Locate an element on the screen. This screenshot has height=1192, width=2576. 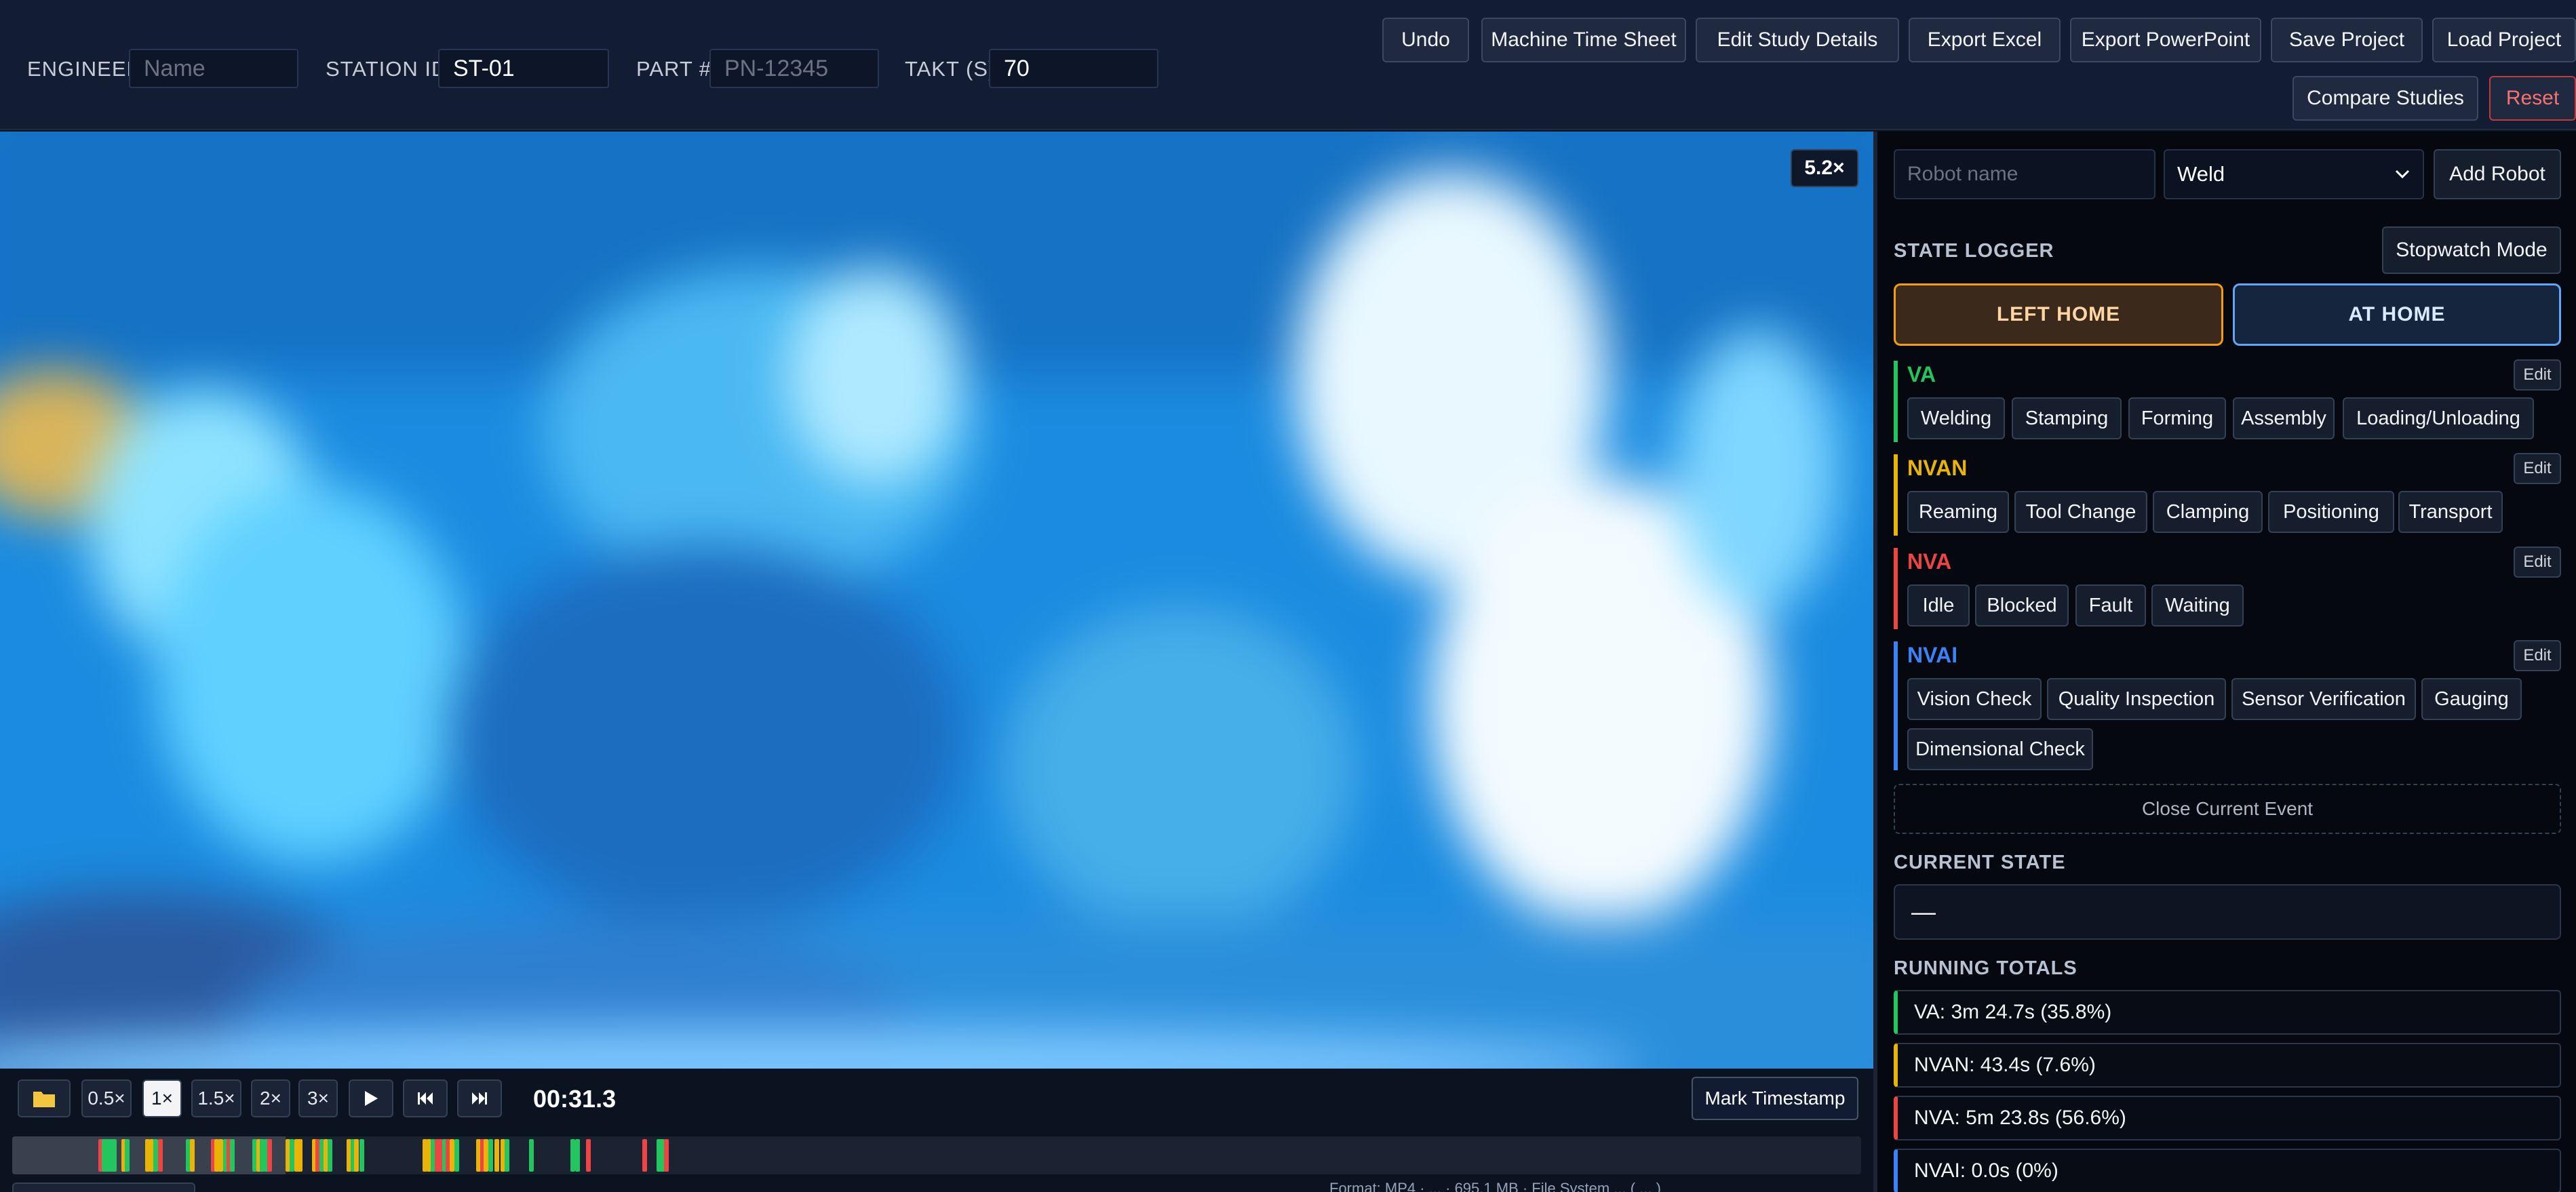
export-excel-button: Export Excel is located at coordinates (1985, 40).